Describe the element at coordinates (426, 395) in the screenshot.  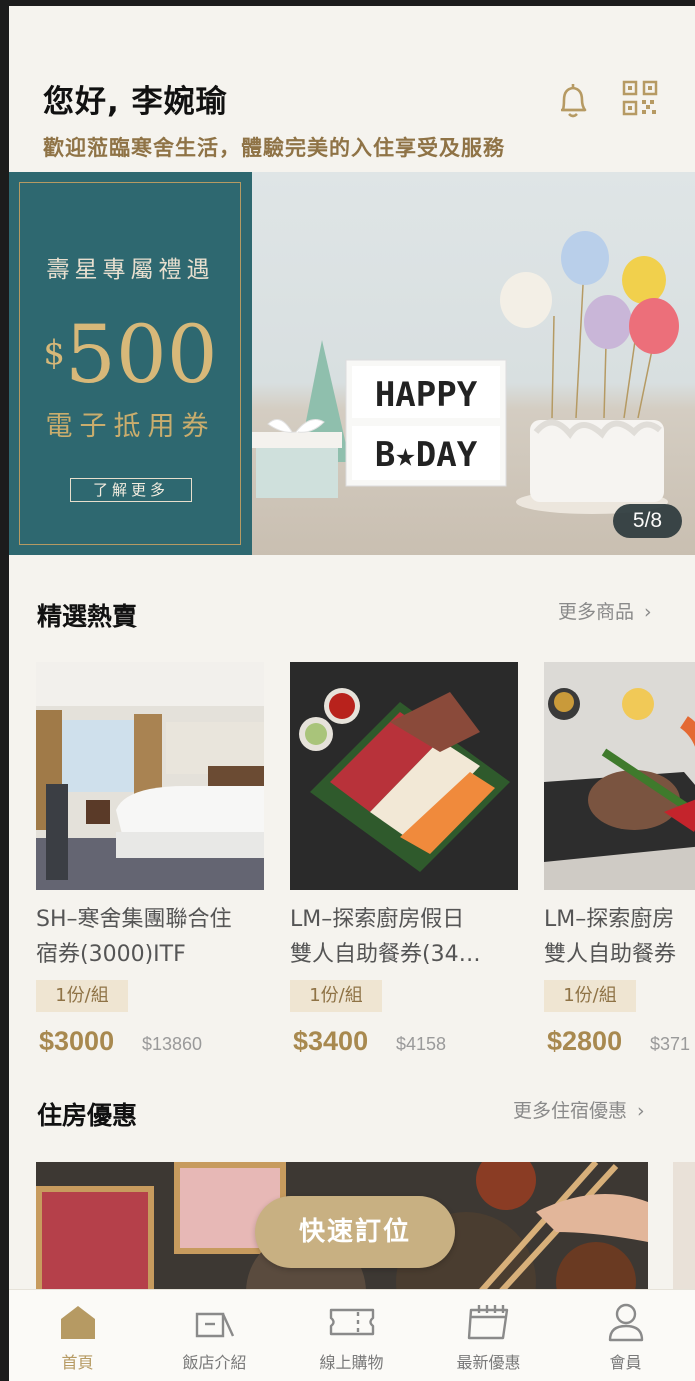
I see `sign-line-1: HAPPY` at that location.